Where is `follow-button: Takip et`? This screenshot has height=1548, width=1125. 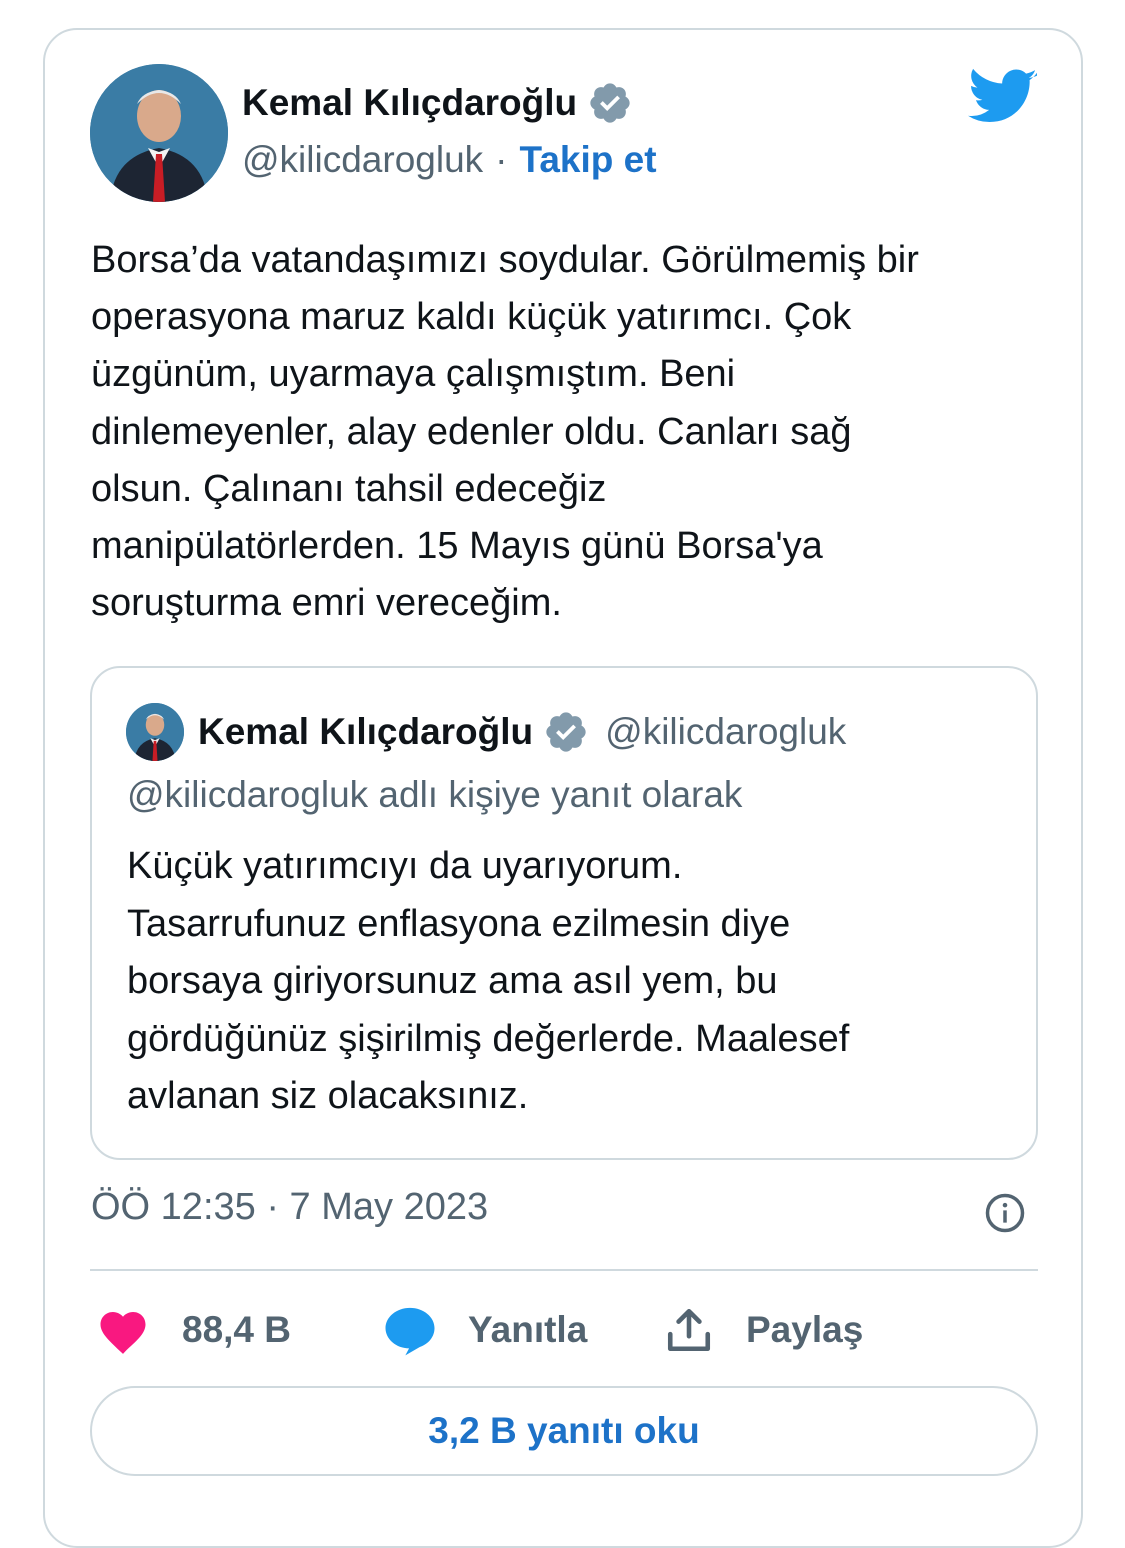
follow-button: Takip et is located at coordinates (587, 160).